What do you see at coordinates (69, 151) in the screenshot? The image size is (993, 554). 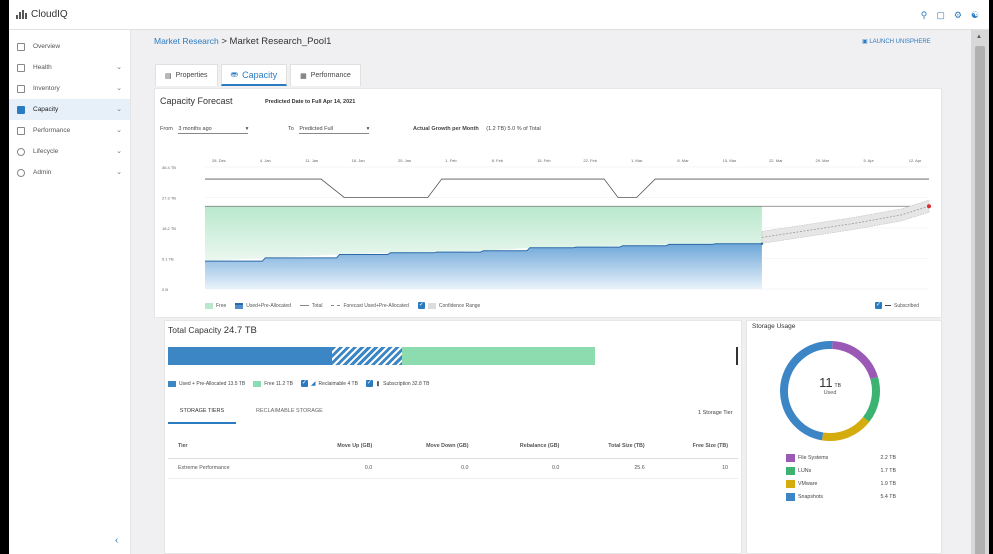 I see `sidebar-item-lifecycle: Lifecycle ⌄` at bounding box center [69, 151].